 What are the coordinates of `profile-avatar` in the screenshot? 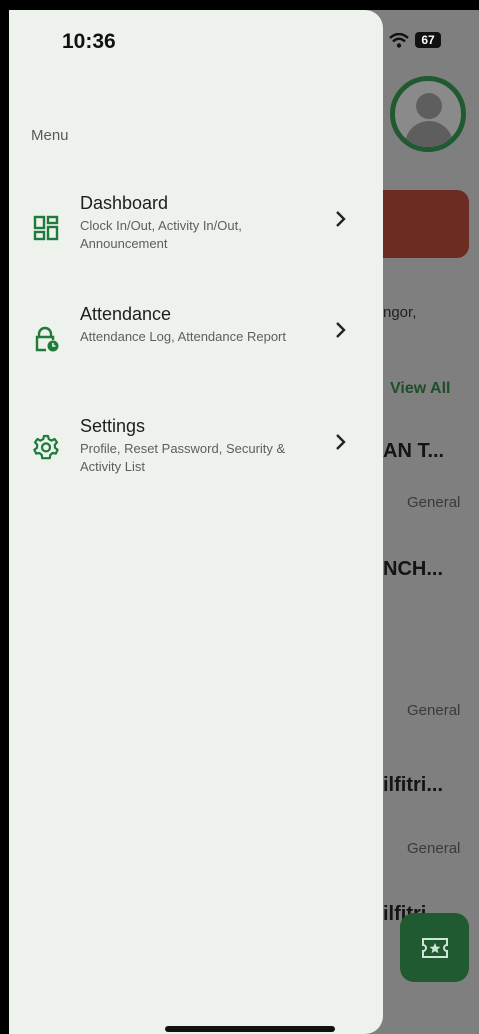 It's located at (428, 114).